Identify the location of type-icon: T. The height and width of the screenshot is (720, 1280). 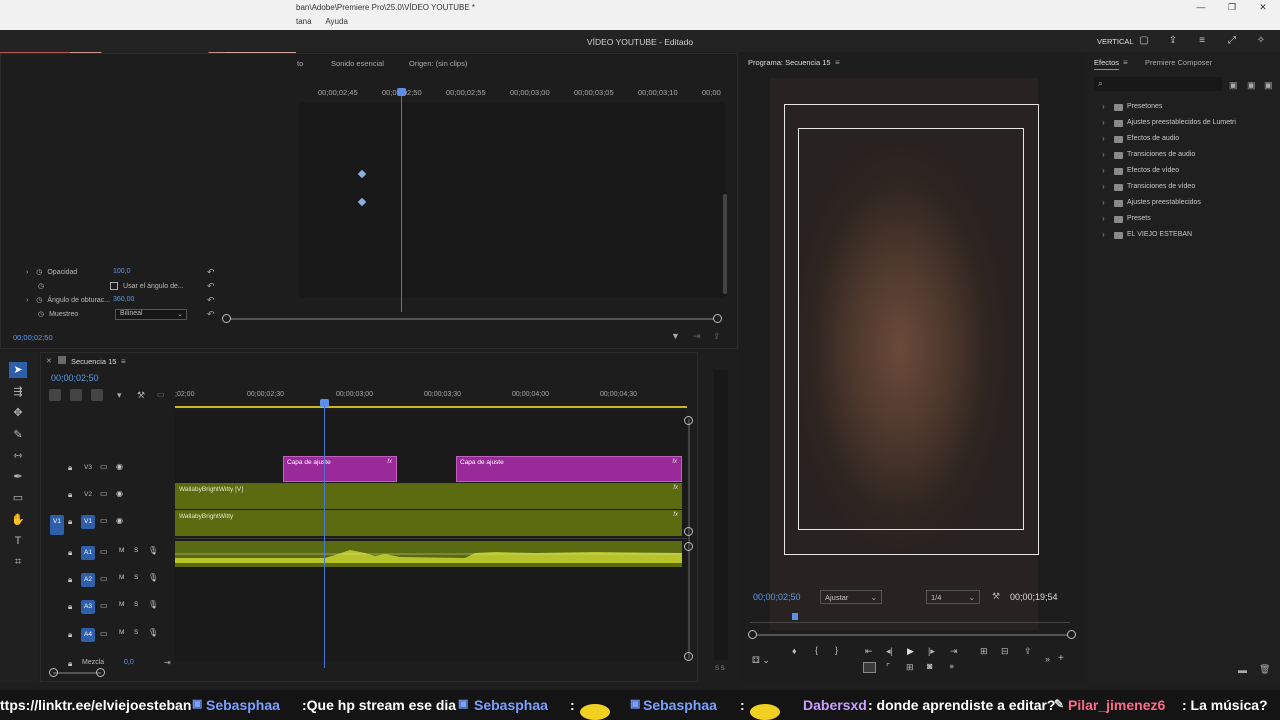
(18, 541).